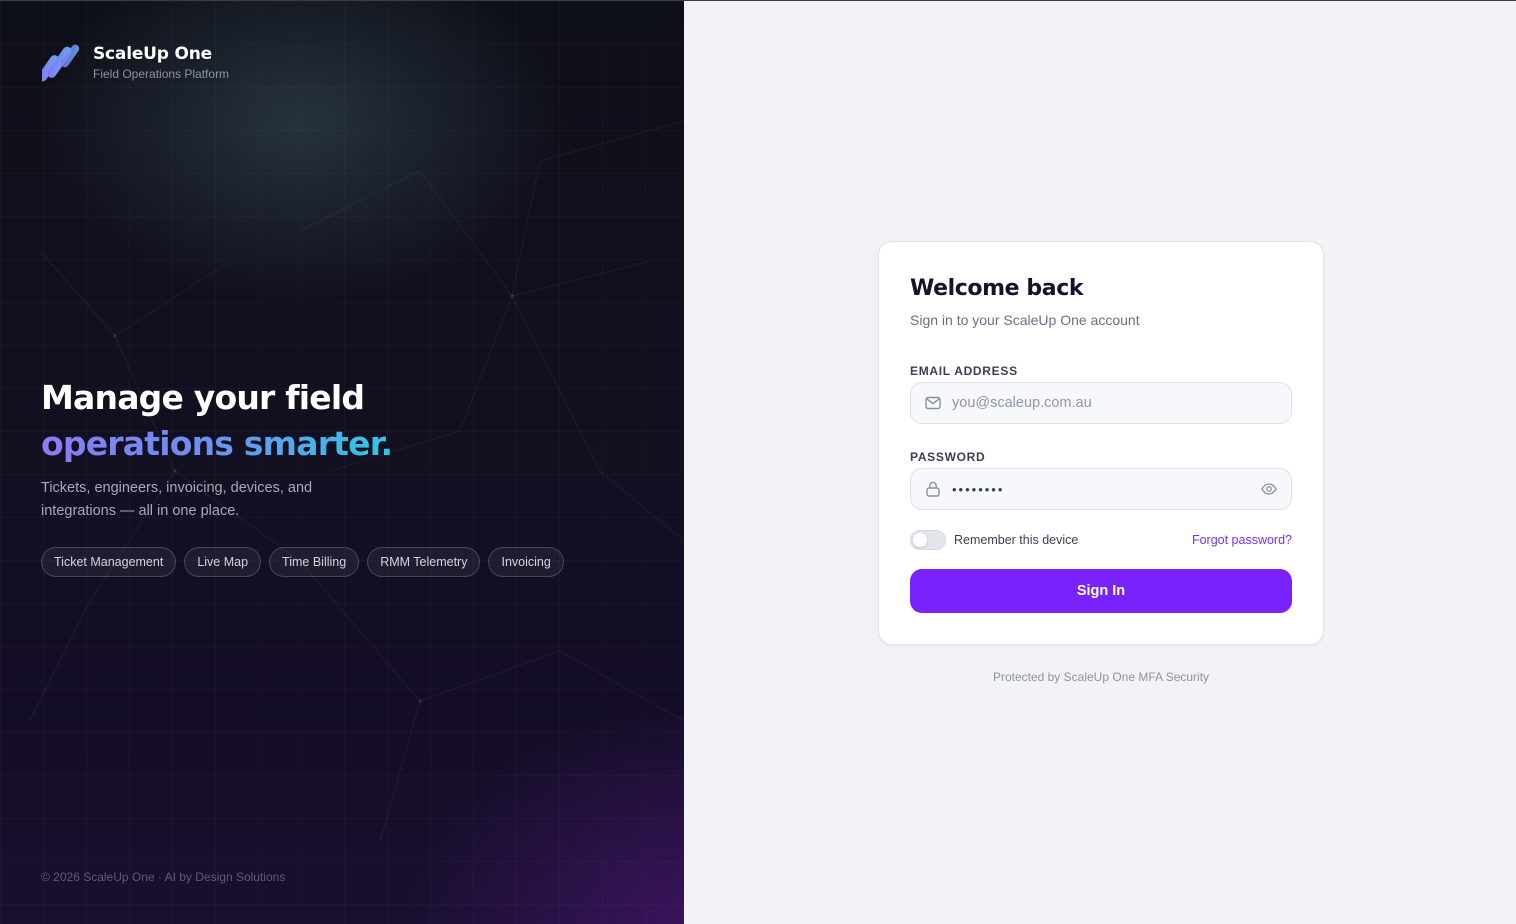 The height and width of the screenshot is (924, 1516). I want to click on headline-line-1: Manage your field, so click(203, 397).